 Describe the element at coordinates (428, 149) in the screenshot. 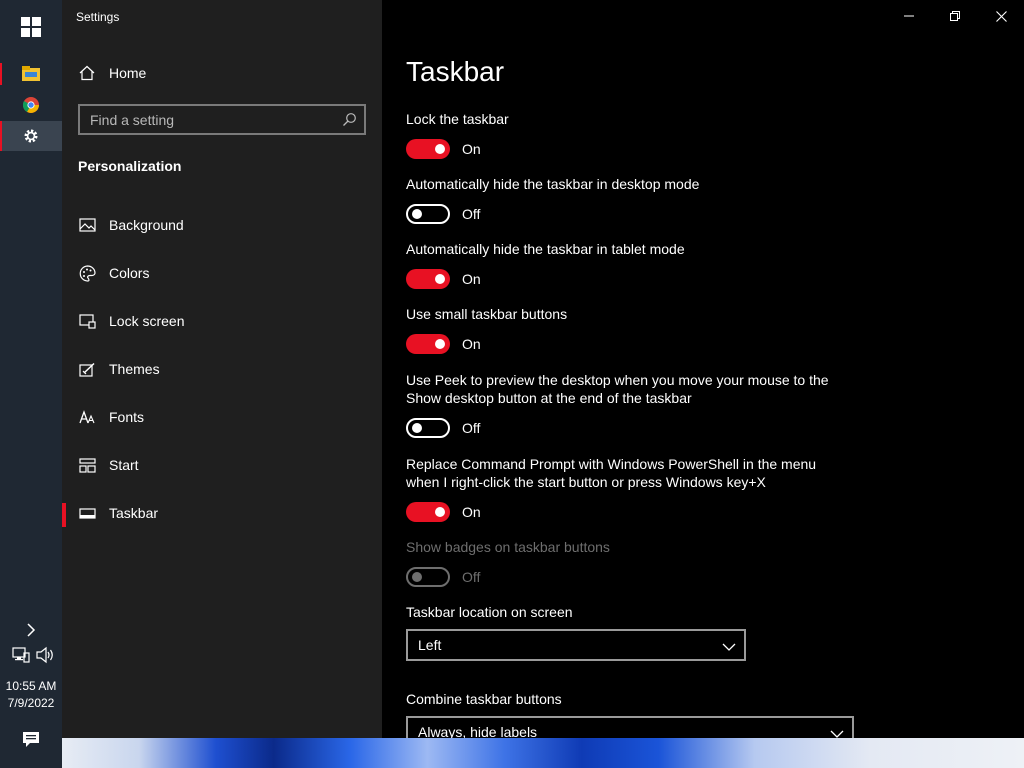

I see `lock-taskbar-toggle` at that location.